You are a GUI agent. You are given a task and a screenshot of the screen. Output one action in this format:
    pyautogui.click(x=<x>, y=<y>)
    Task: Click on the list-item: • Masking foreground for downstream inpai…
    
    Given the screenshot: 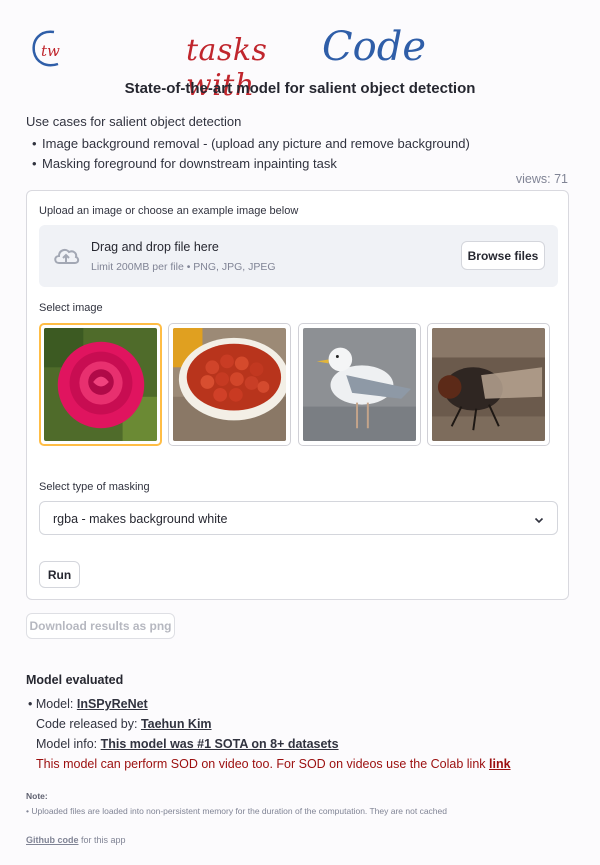 What is the action you would take?
    pyautogui.click(x=184, y=163)
    